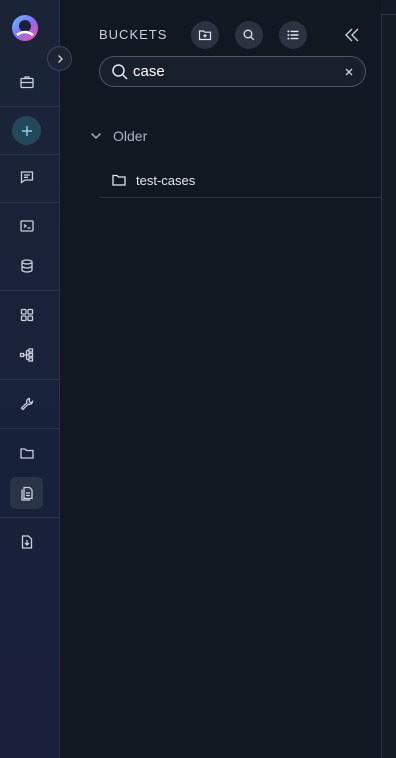 This screenshot has width=396, height=758. Describe the element at coordinates (166, 180) in the screenshot. I see `bucket-item-label: test-cases` at that location.